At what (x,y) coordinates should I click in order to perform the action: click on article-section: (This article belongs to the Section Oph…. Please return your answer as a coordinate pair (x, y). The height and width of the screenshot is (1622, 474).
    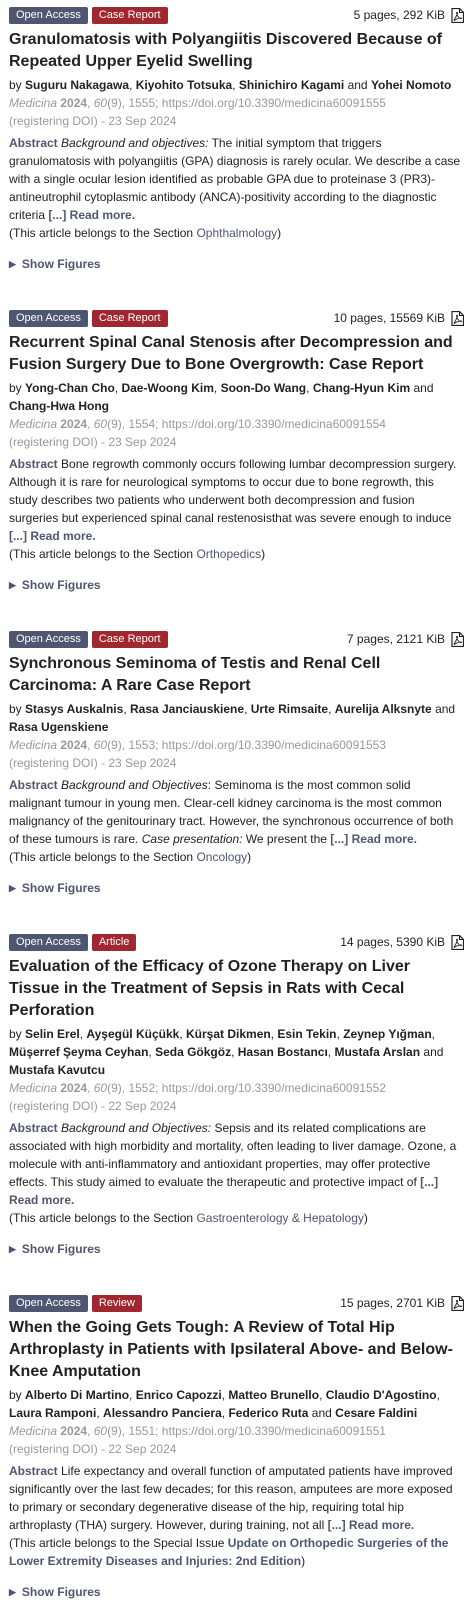
    Looking at the image, I should click on (236, 233).